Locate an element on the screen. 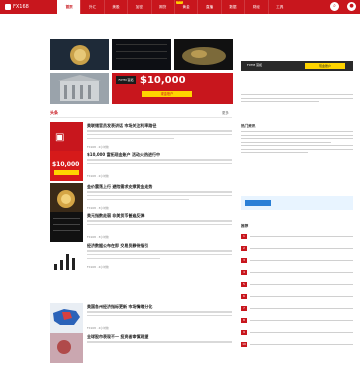 This screenshot has width=360, height=367. nav-item-crypto: 加密 is located at coordinates (138, 7).